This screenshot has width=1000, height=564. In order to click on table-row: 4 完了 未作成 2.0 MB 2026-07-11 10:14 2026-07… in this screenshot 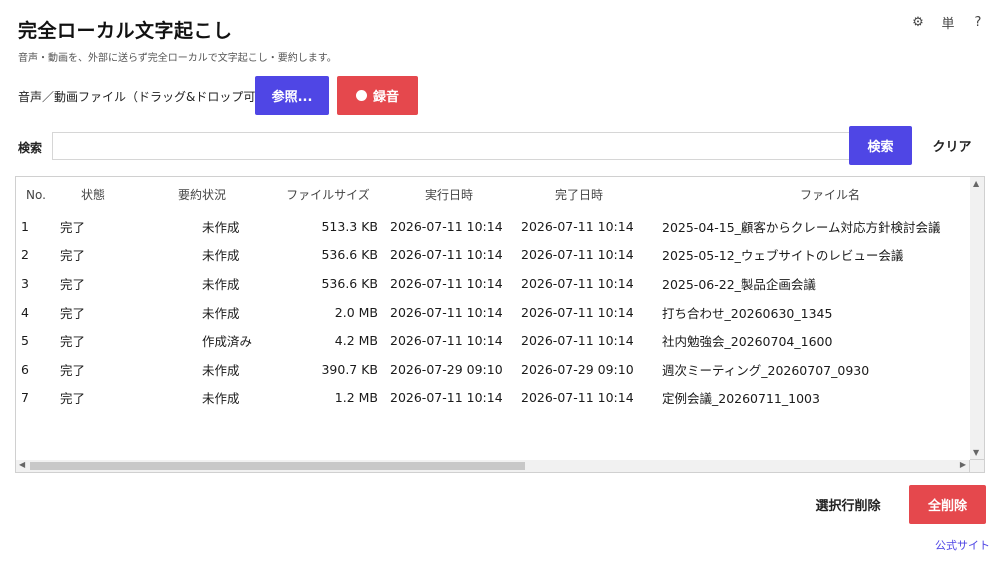, I will do `click(493, 312)`.